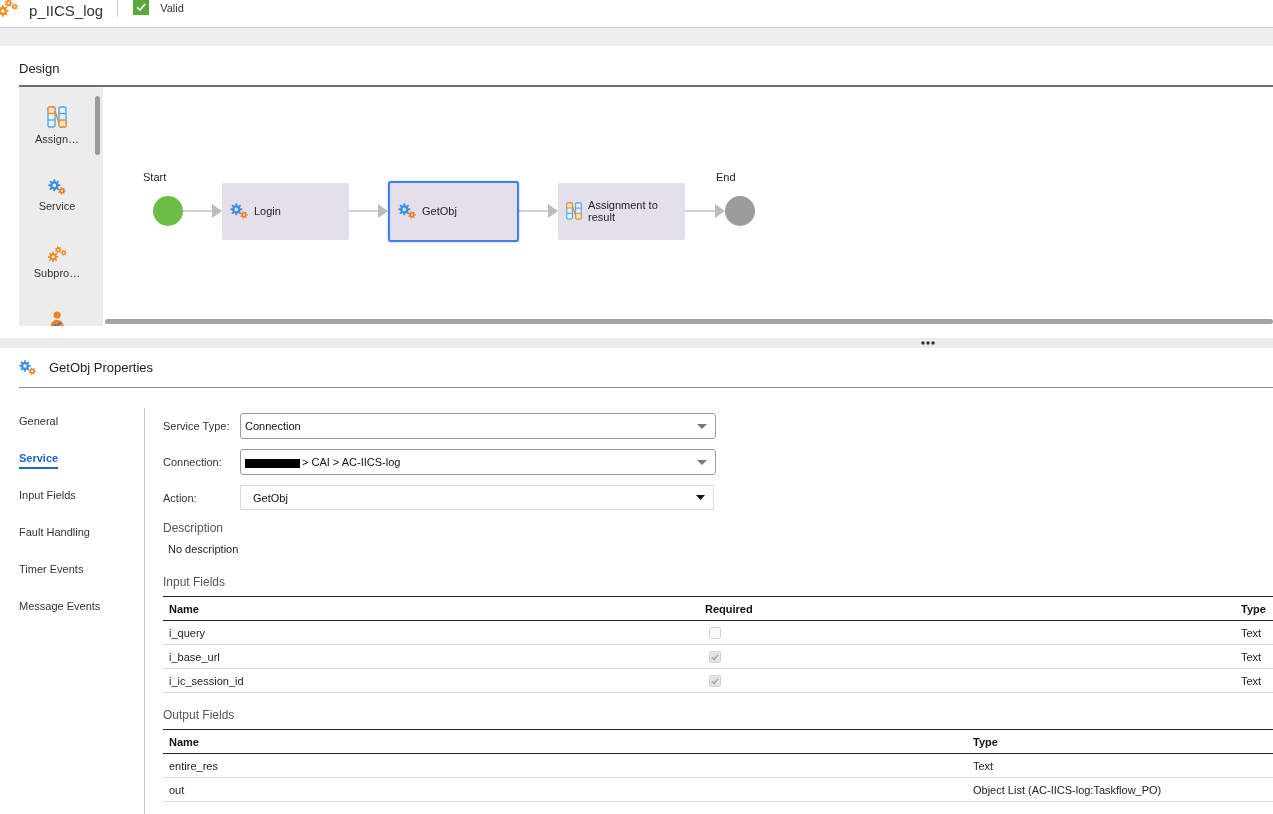 The image size is (1273, 814). Describe the element at coordinates (39, 460) in the screenshot. I see `nav-tab: Service` at that location.